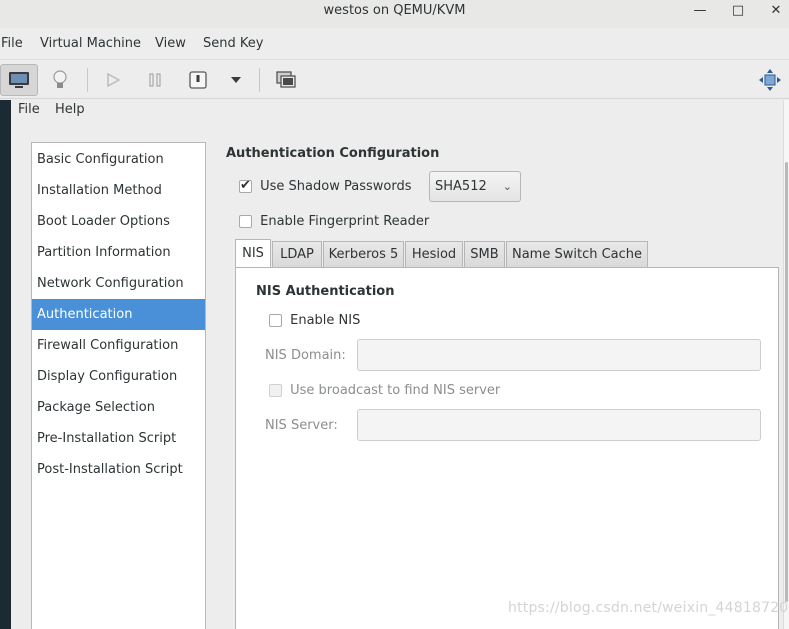  Describe the element at coordinates (245, 221) in the screenshot. I see `fingerprint-checkbox` at that location.